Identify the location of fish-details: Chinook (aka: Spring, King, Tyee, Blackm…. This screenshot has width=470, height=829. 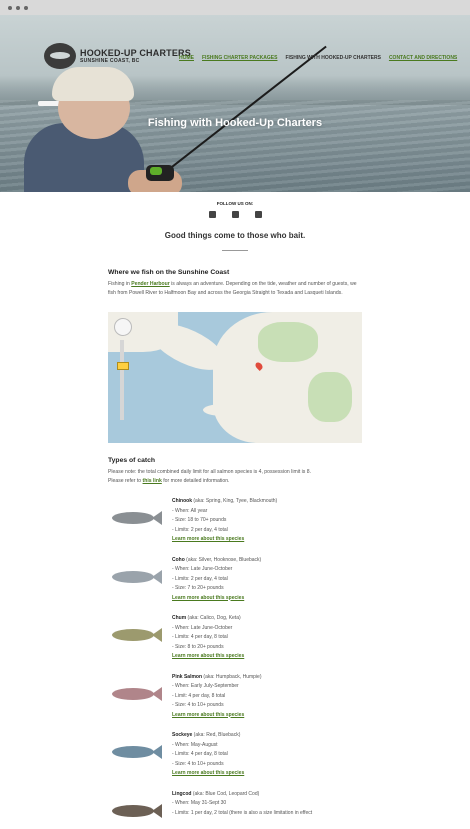
(224, 521).